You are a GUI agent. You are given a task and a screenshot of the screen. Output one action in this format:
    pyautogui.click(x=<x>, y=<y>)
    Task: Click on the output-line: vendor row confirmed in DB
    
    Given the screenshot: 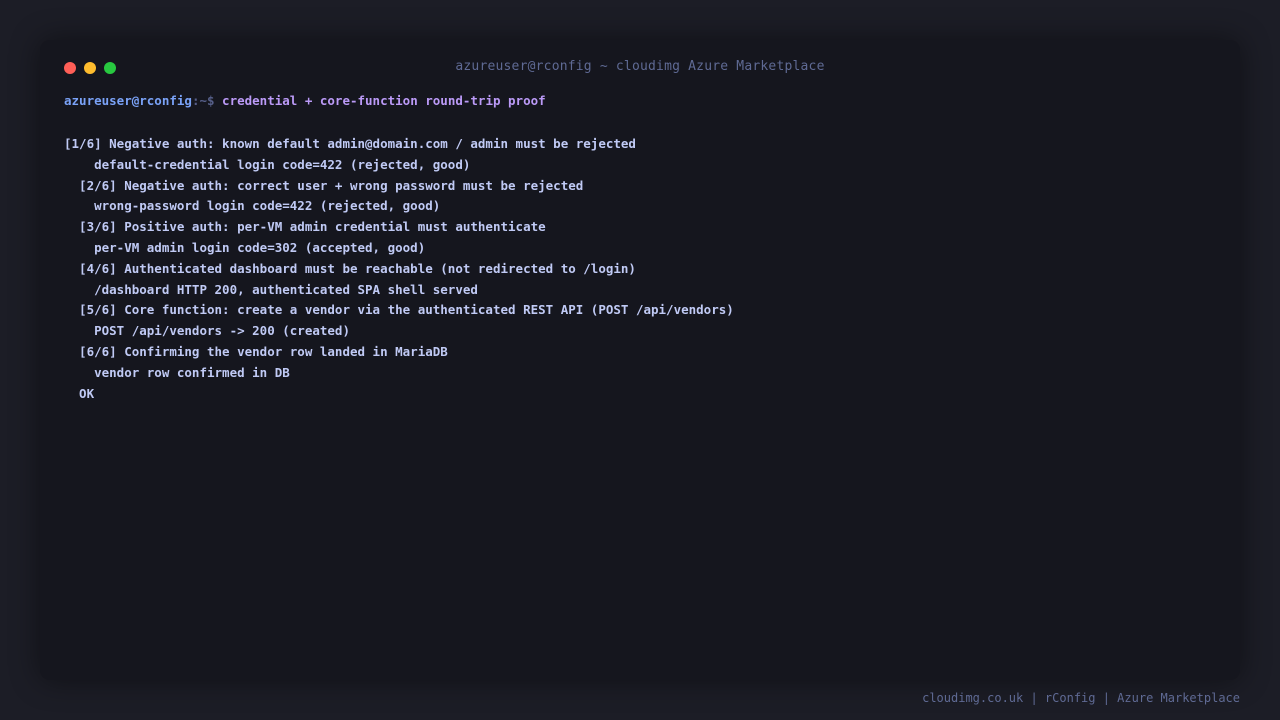 What is the action you would take?
    pyautogui.click(x=177, y=372)
    